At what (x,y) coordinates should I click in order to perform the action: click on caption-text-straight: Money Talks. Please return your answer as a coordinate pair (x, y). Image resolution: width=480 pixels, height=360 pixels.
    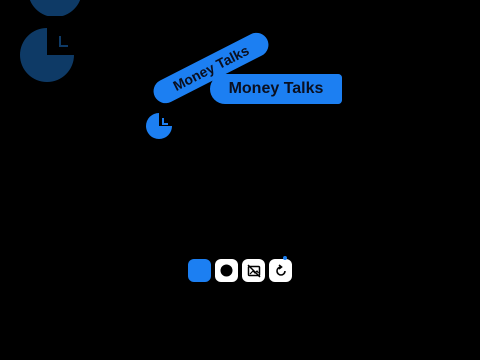
    Looking at the image, I should click on (276, 88).